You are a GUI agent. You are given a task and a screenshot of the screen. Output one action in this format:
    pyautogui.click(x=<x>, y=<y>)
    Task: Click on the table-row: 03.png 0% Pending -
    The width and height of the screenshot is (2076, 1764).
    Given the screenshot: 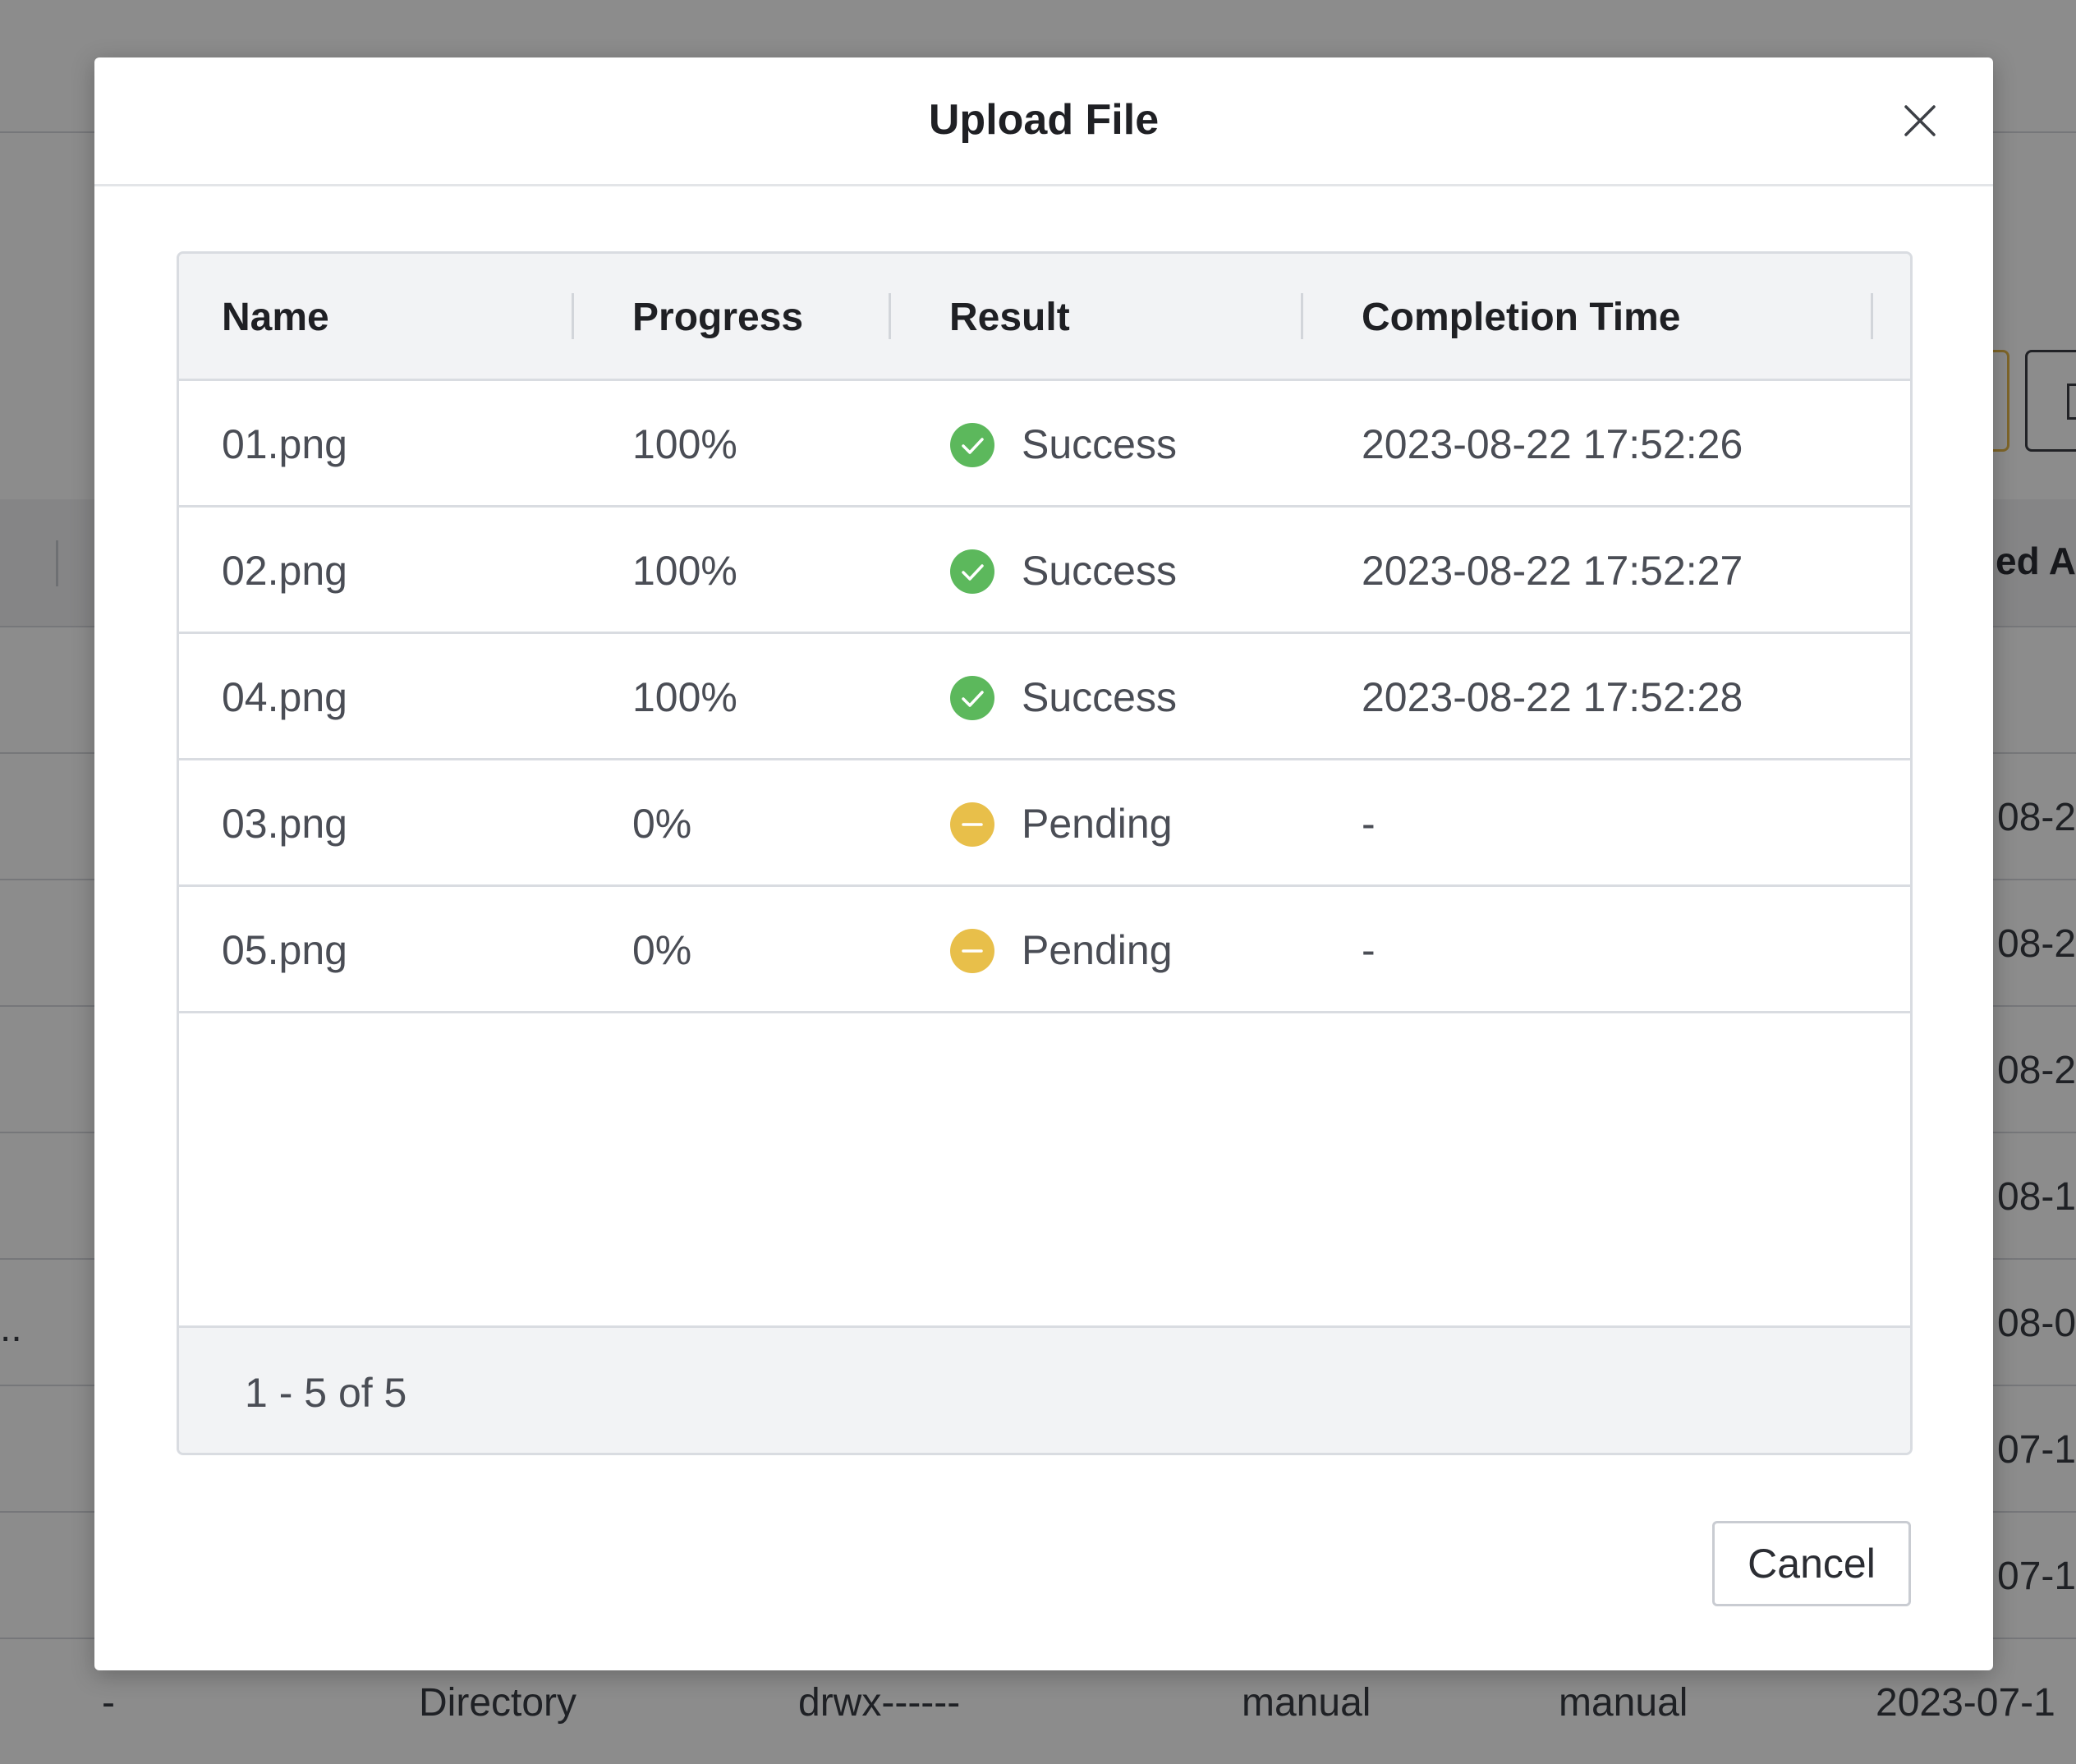 What is the action you would take?
    pyautogui.click(x=1045, y=823)
    